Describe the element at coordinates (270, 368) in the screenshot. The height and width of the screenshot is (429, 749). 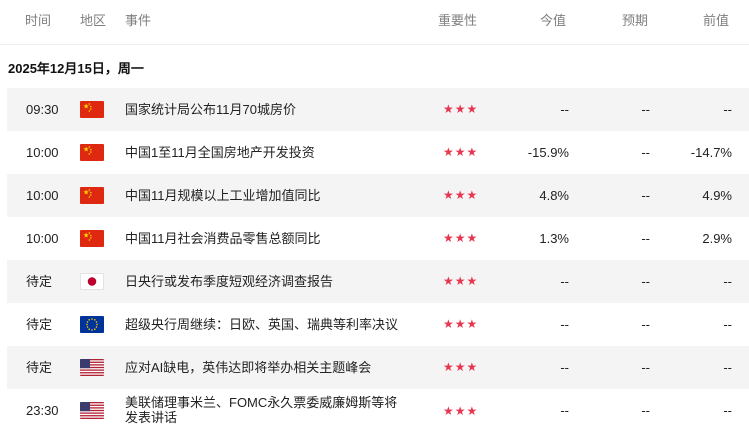
I see `event-title: 应对AI缺电，英伟达即将举办相关主题峰会` at that location.